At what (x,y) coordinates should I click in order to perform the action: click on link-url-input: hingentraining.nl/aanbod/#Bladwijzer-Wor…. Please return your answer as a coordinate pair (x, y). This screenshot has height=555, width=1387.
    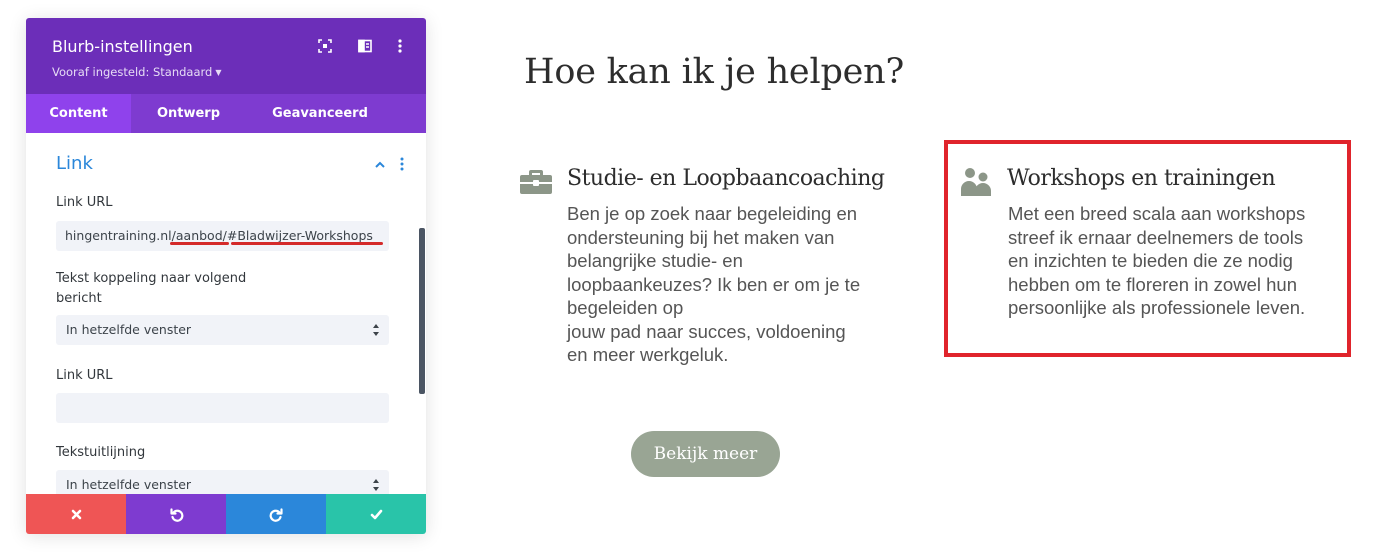
    Looking at the image, I should click on (222, 236).